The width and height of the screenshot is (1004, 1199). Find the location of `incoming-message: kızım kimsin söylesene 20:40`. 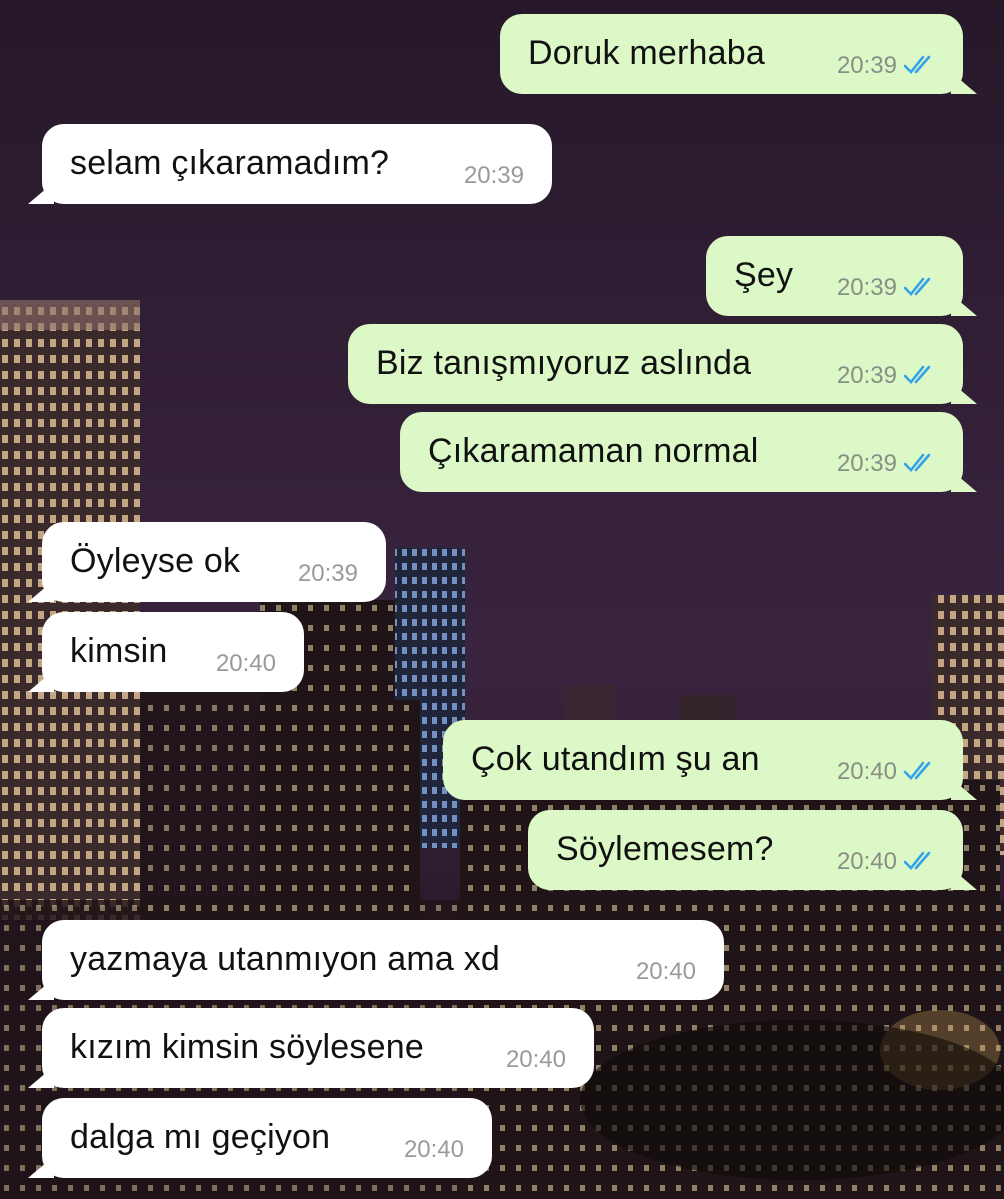

incoming-message: kızım kimsin söylesene 20:40 is located at coordinates (311, 1048).